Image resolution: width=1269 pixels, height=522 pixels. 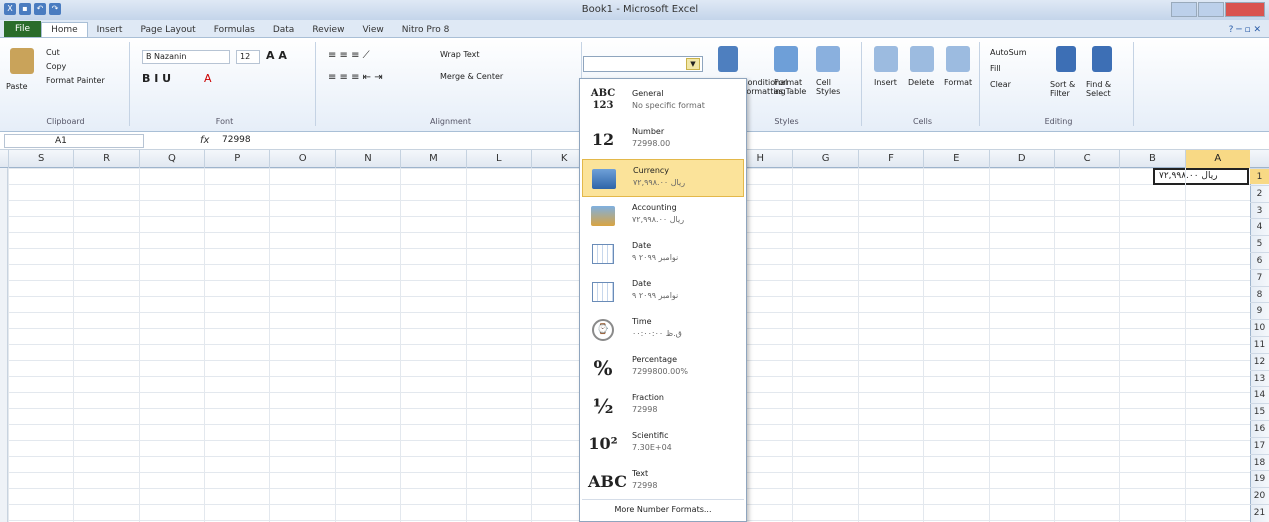 What do you see at coordinates (1259, 360) in the screenshot?
I see `row-header-12: 12` at bounding box center [1259, 360].